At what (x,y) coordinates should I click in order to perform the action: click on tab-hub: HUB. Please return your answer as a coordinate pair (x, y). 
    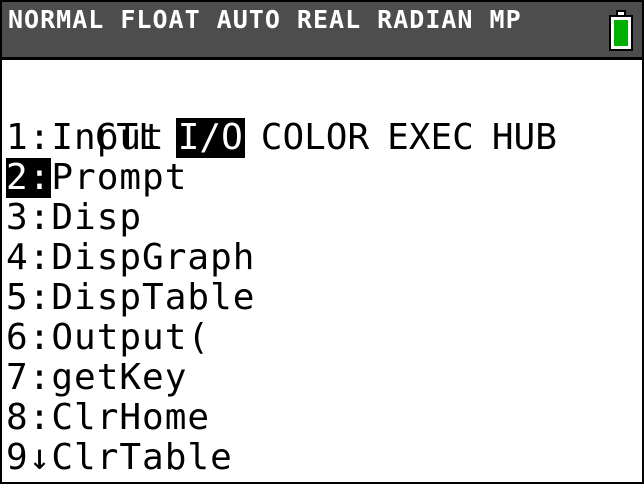
    Looking at the image, I should click on (524, 138).